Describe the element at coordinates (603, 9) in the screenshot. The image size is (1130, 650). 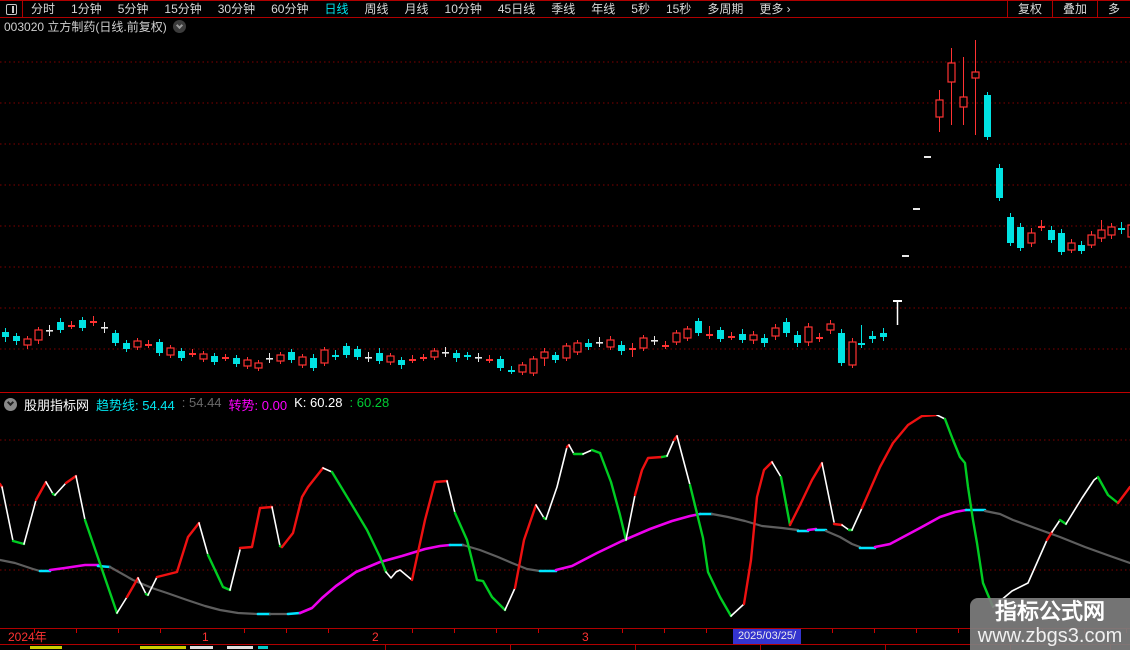
I see `period-tab-12: 年线` at that location.